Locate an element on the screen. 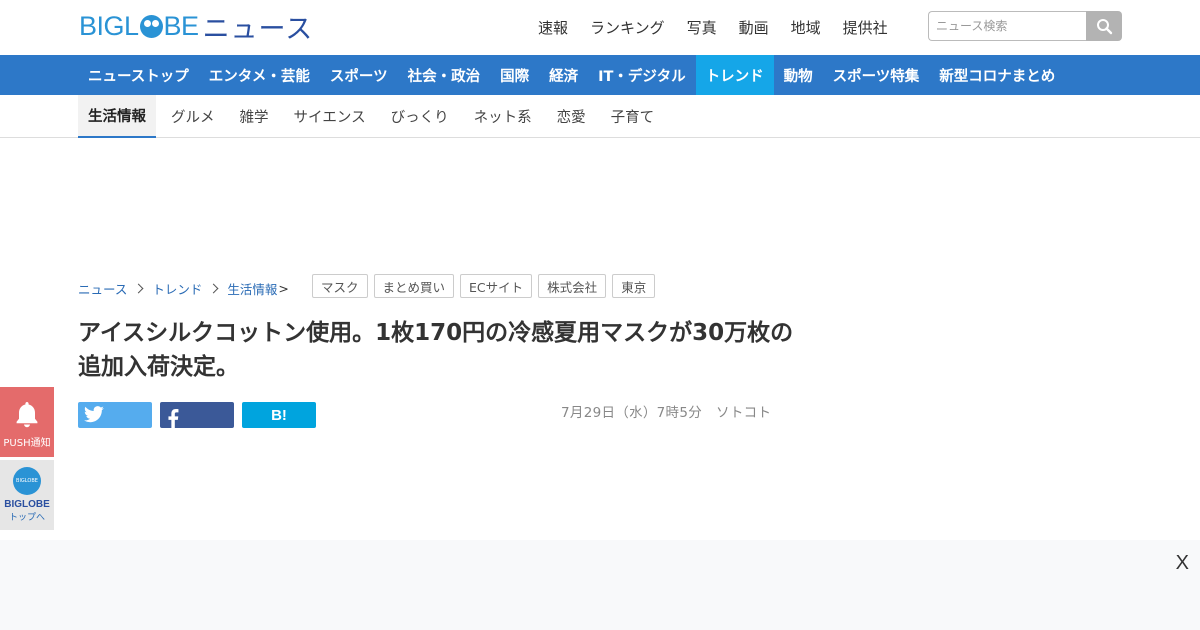 The image size is (1200, 630). push-notification-button: PUSH通知 is located at coordinates (27, 422).